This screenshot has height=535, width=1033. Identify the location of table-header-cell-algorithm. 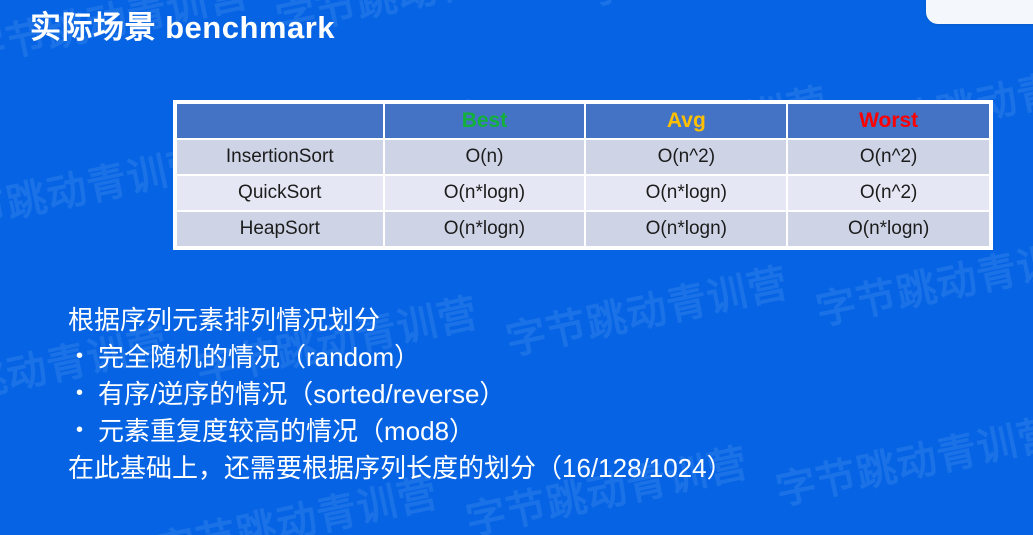
(280, 121).